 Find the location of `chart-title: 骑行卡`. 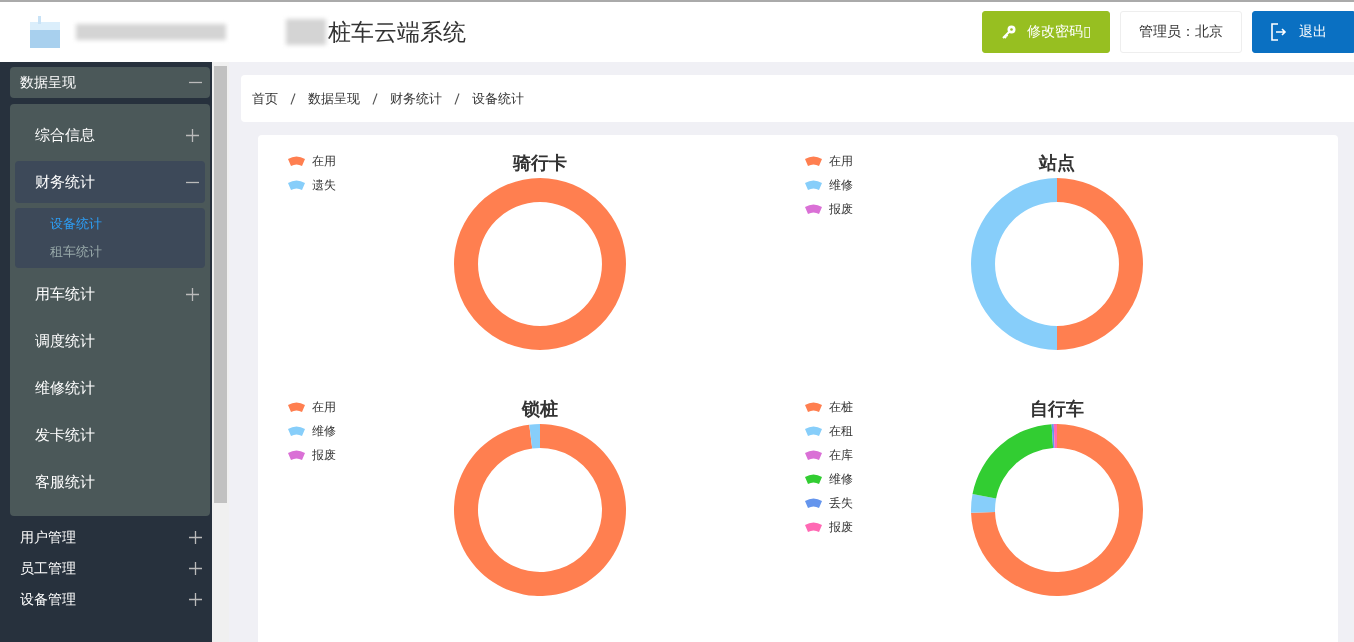

chart-title: 骑行卡 is located at coordinates (540, 163).